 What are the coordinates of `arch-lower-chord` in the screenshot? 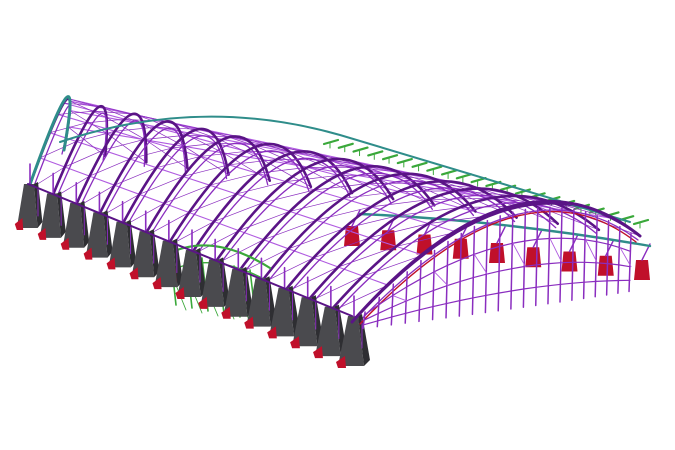 It's located at (143, 175).